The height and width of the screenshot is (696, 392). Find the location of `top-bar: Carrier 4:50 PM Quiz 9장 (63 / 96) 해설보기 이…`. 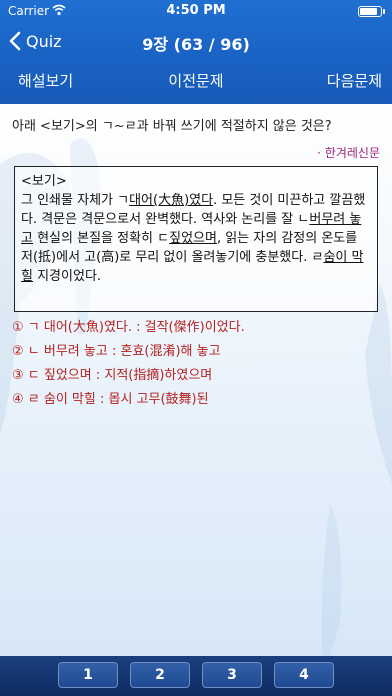

top-bar: Carrier 4:50 PM Quiz 9장 (63 / 96) 해설보기 이… is located at coordinates (196, 52).